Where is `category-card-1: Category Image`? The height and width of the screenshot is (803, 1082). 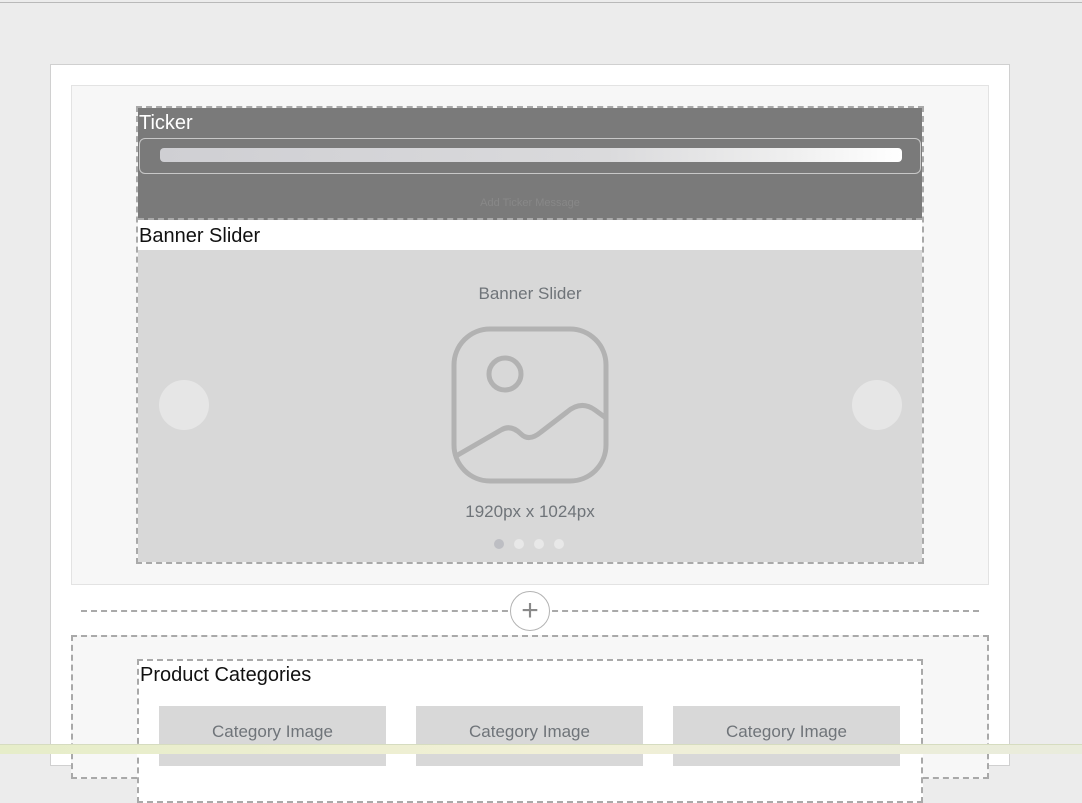
category-card-1: Category Image is located at coordinates (272, 736).